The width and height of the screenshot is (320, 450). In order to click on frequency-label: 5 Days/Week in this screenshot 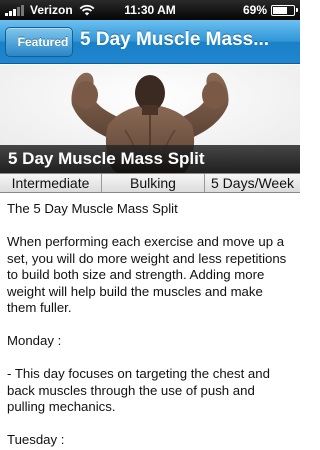, I will do `click(252, 183)`.